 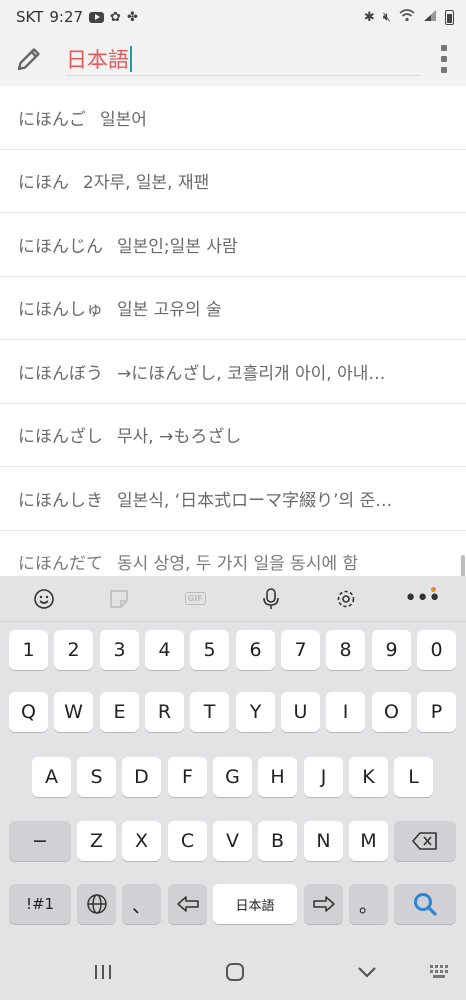 I want to click on notification-dot, so click(x=434, y=589).